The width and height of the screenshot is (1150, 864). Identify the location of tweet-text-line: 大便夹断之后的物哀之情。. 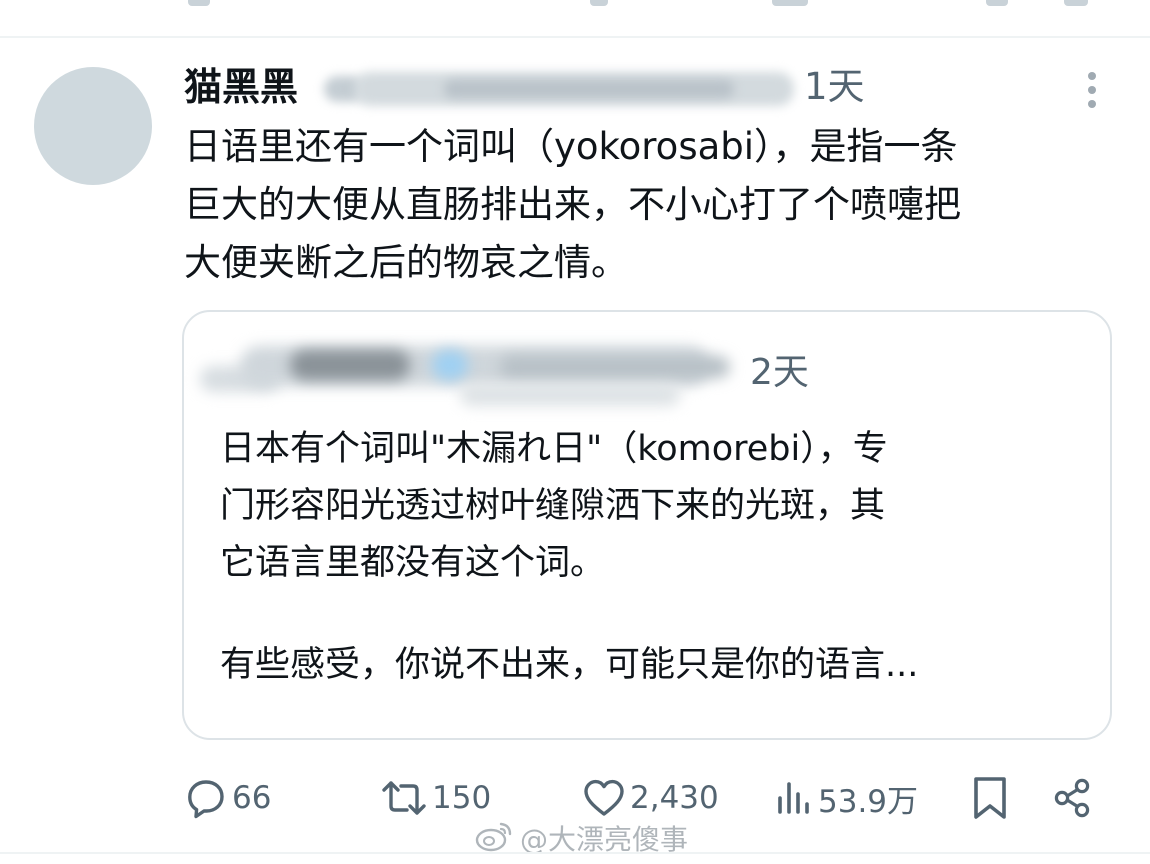
(406, 262).